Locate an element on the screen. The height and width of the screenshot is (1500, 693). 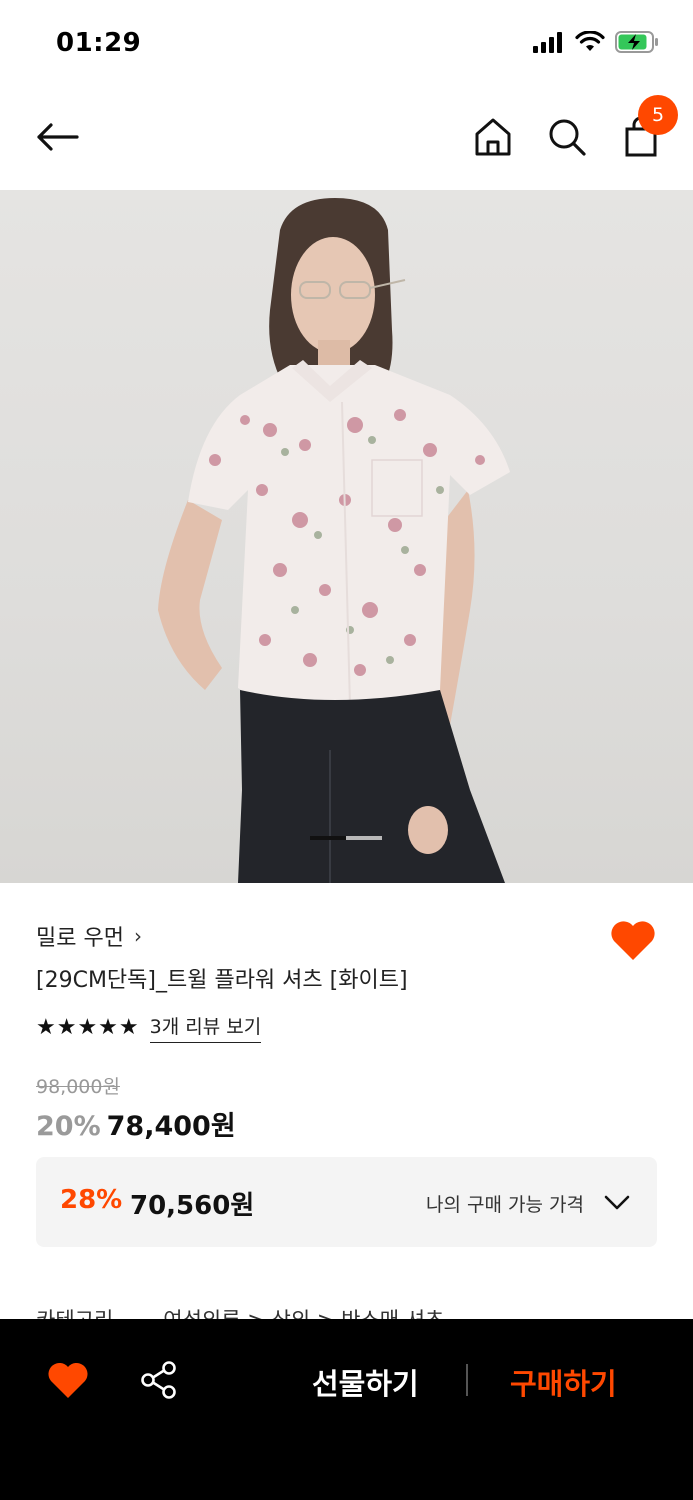
search-icon is located at coordinates (567, 137).